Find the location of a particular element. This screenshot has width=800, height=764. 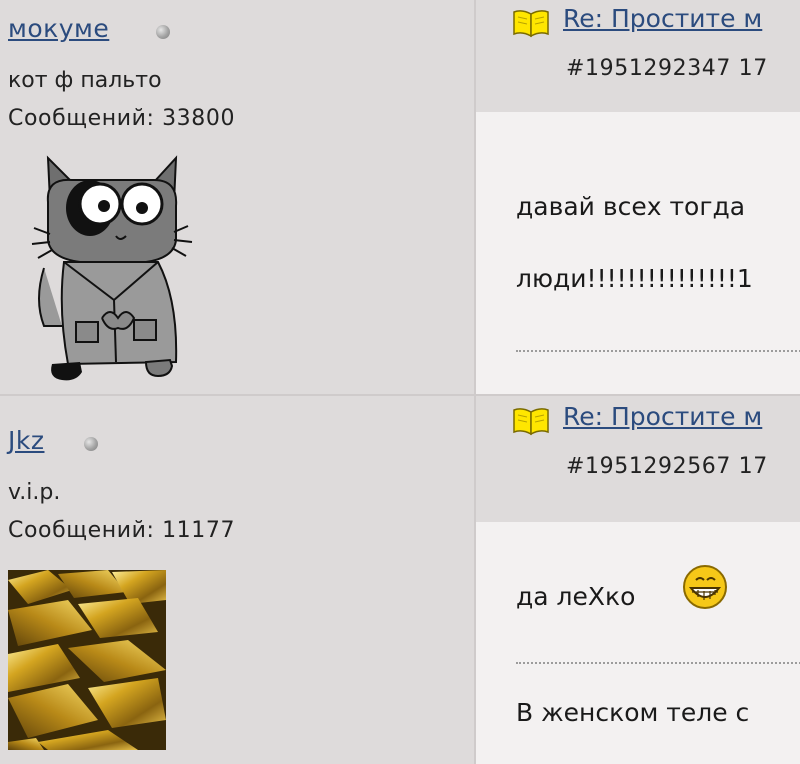

gold-bars-avatar is located at coordinates (87, 660).